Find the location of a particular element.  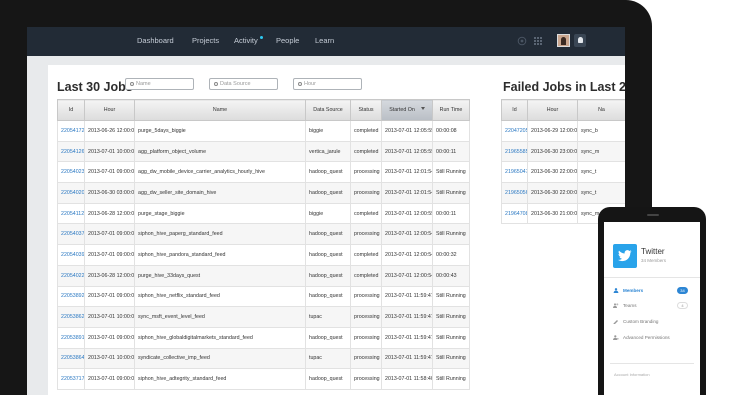

failed-job-id-link: 21965047 is located at coordinates (514, 172).